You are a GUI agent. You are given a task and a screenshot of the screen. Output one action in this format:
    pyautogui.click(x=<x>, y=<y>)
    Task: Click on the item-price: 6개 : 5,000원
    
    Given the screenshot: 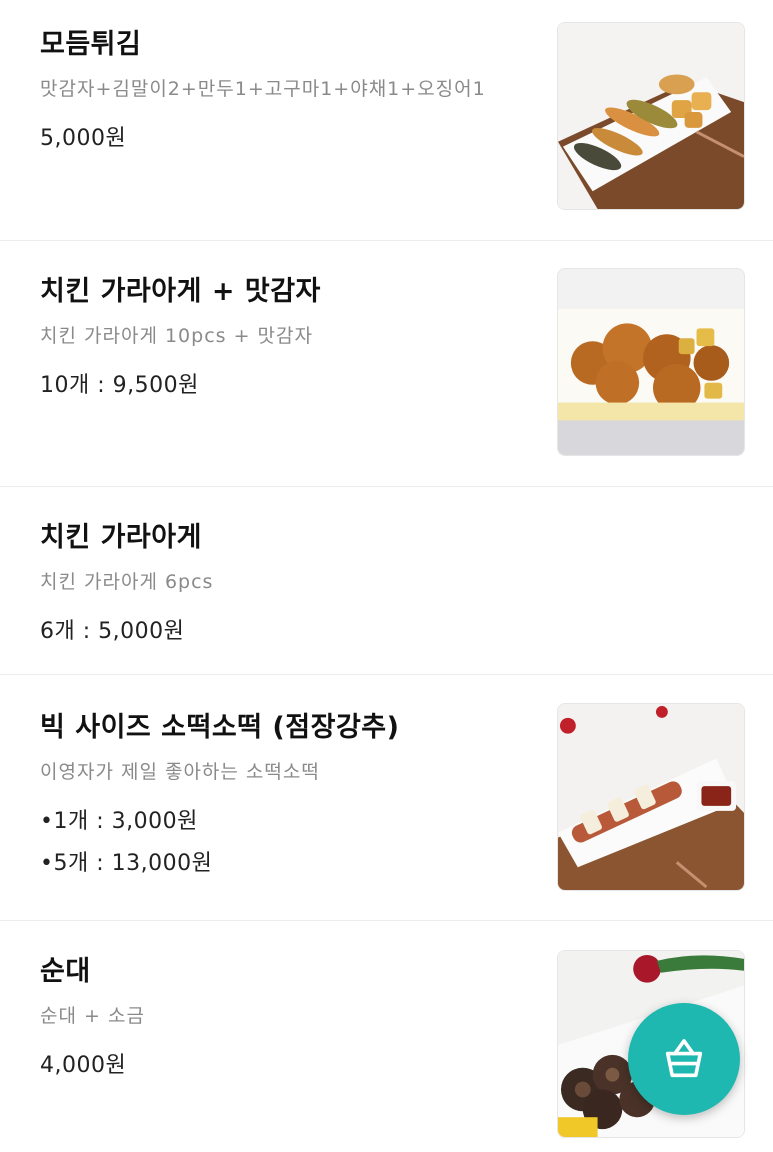 What is the action you would take?
    pyautogui.click(x=112, y=631)
    